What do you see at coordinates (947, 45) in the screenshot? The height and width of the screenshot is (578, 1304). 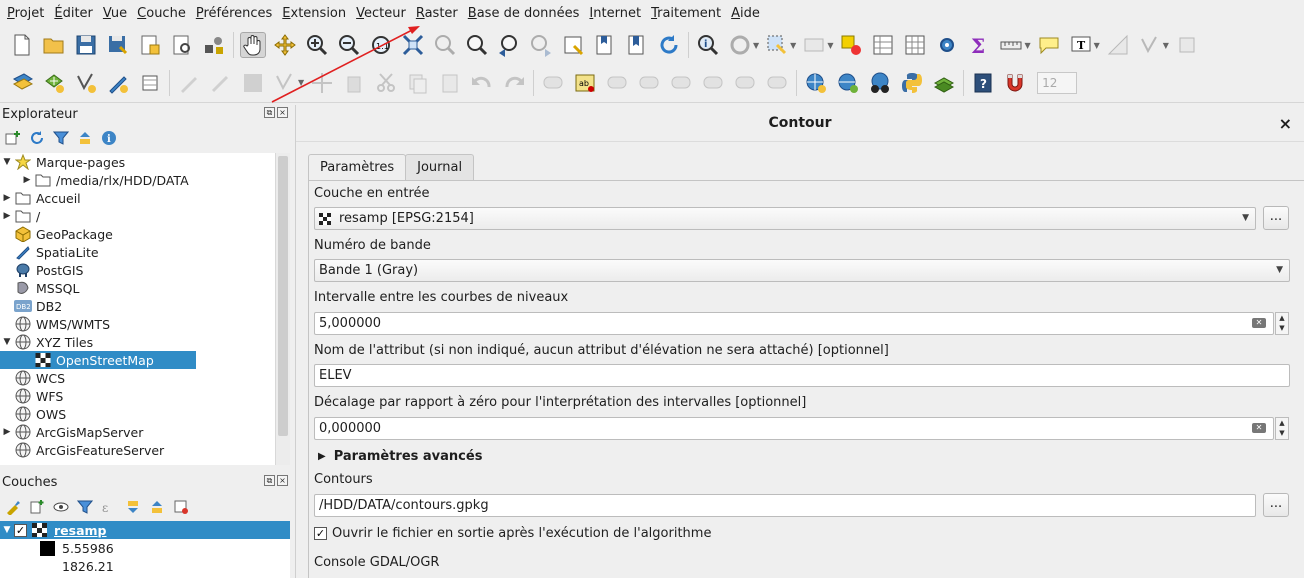 I see `processing-toolbox-icon` at bounding box center [947, 45].